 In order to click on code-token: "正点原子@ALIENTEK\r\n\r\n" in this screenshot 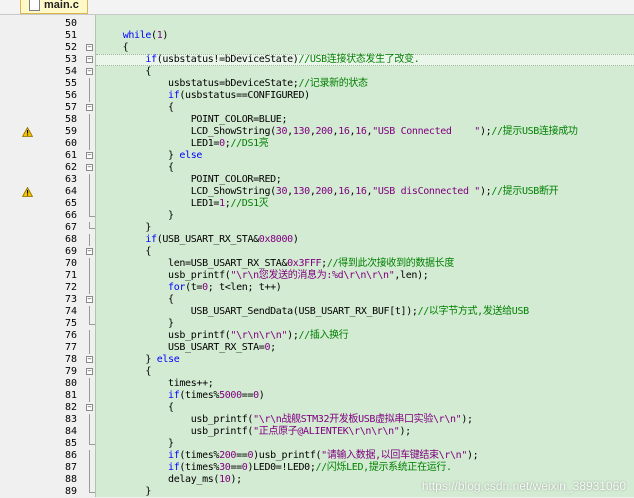, I will do `click(326, 431)`.